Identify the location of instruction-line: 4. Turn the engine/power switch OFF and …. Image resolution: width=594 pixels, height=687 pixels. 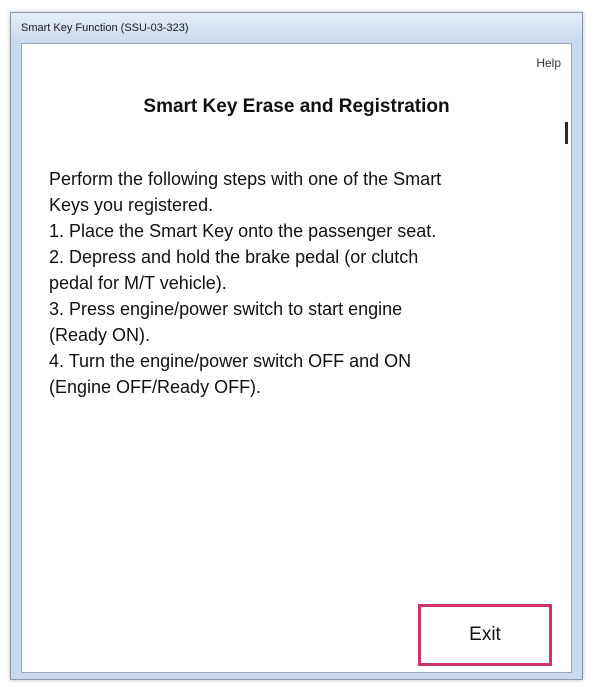
(230, 361).